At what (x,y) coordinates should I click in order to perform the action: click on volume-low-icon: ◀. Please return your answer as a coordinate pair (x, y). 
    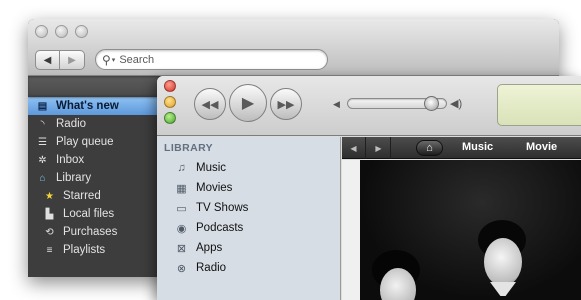
    Looking at the image, I should click on (336, 104).